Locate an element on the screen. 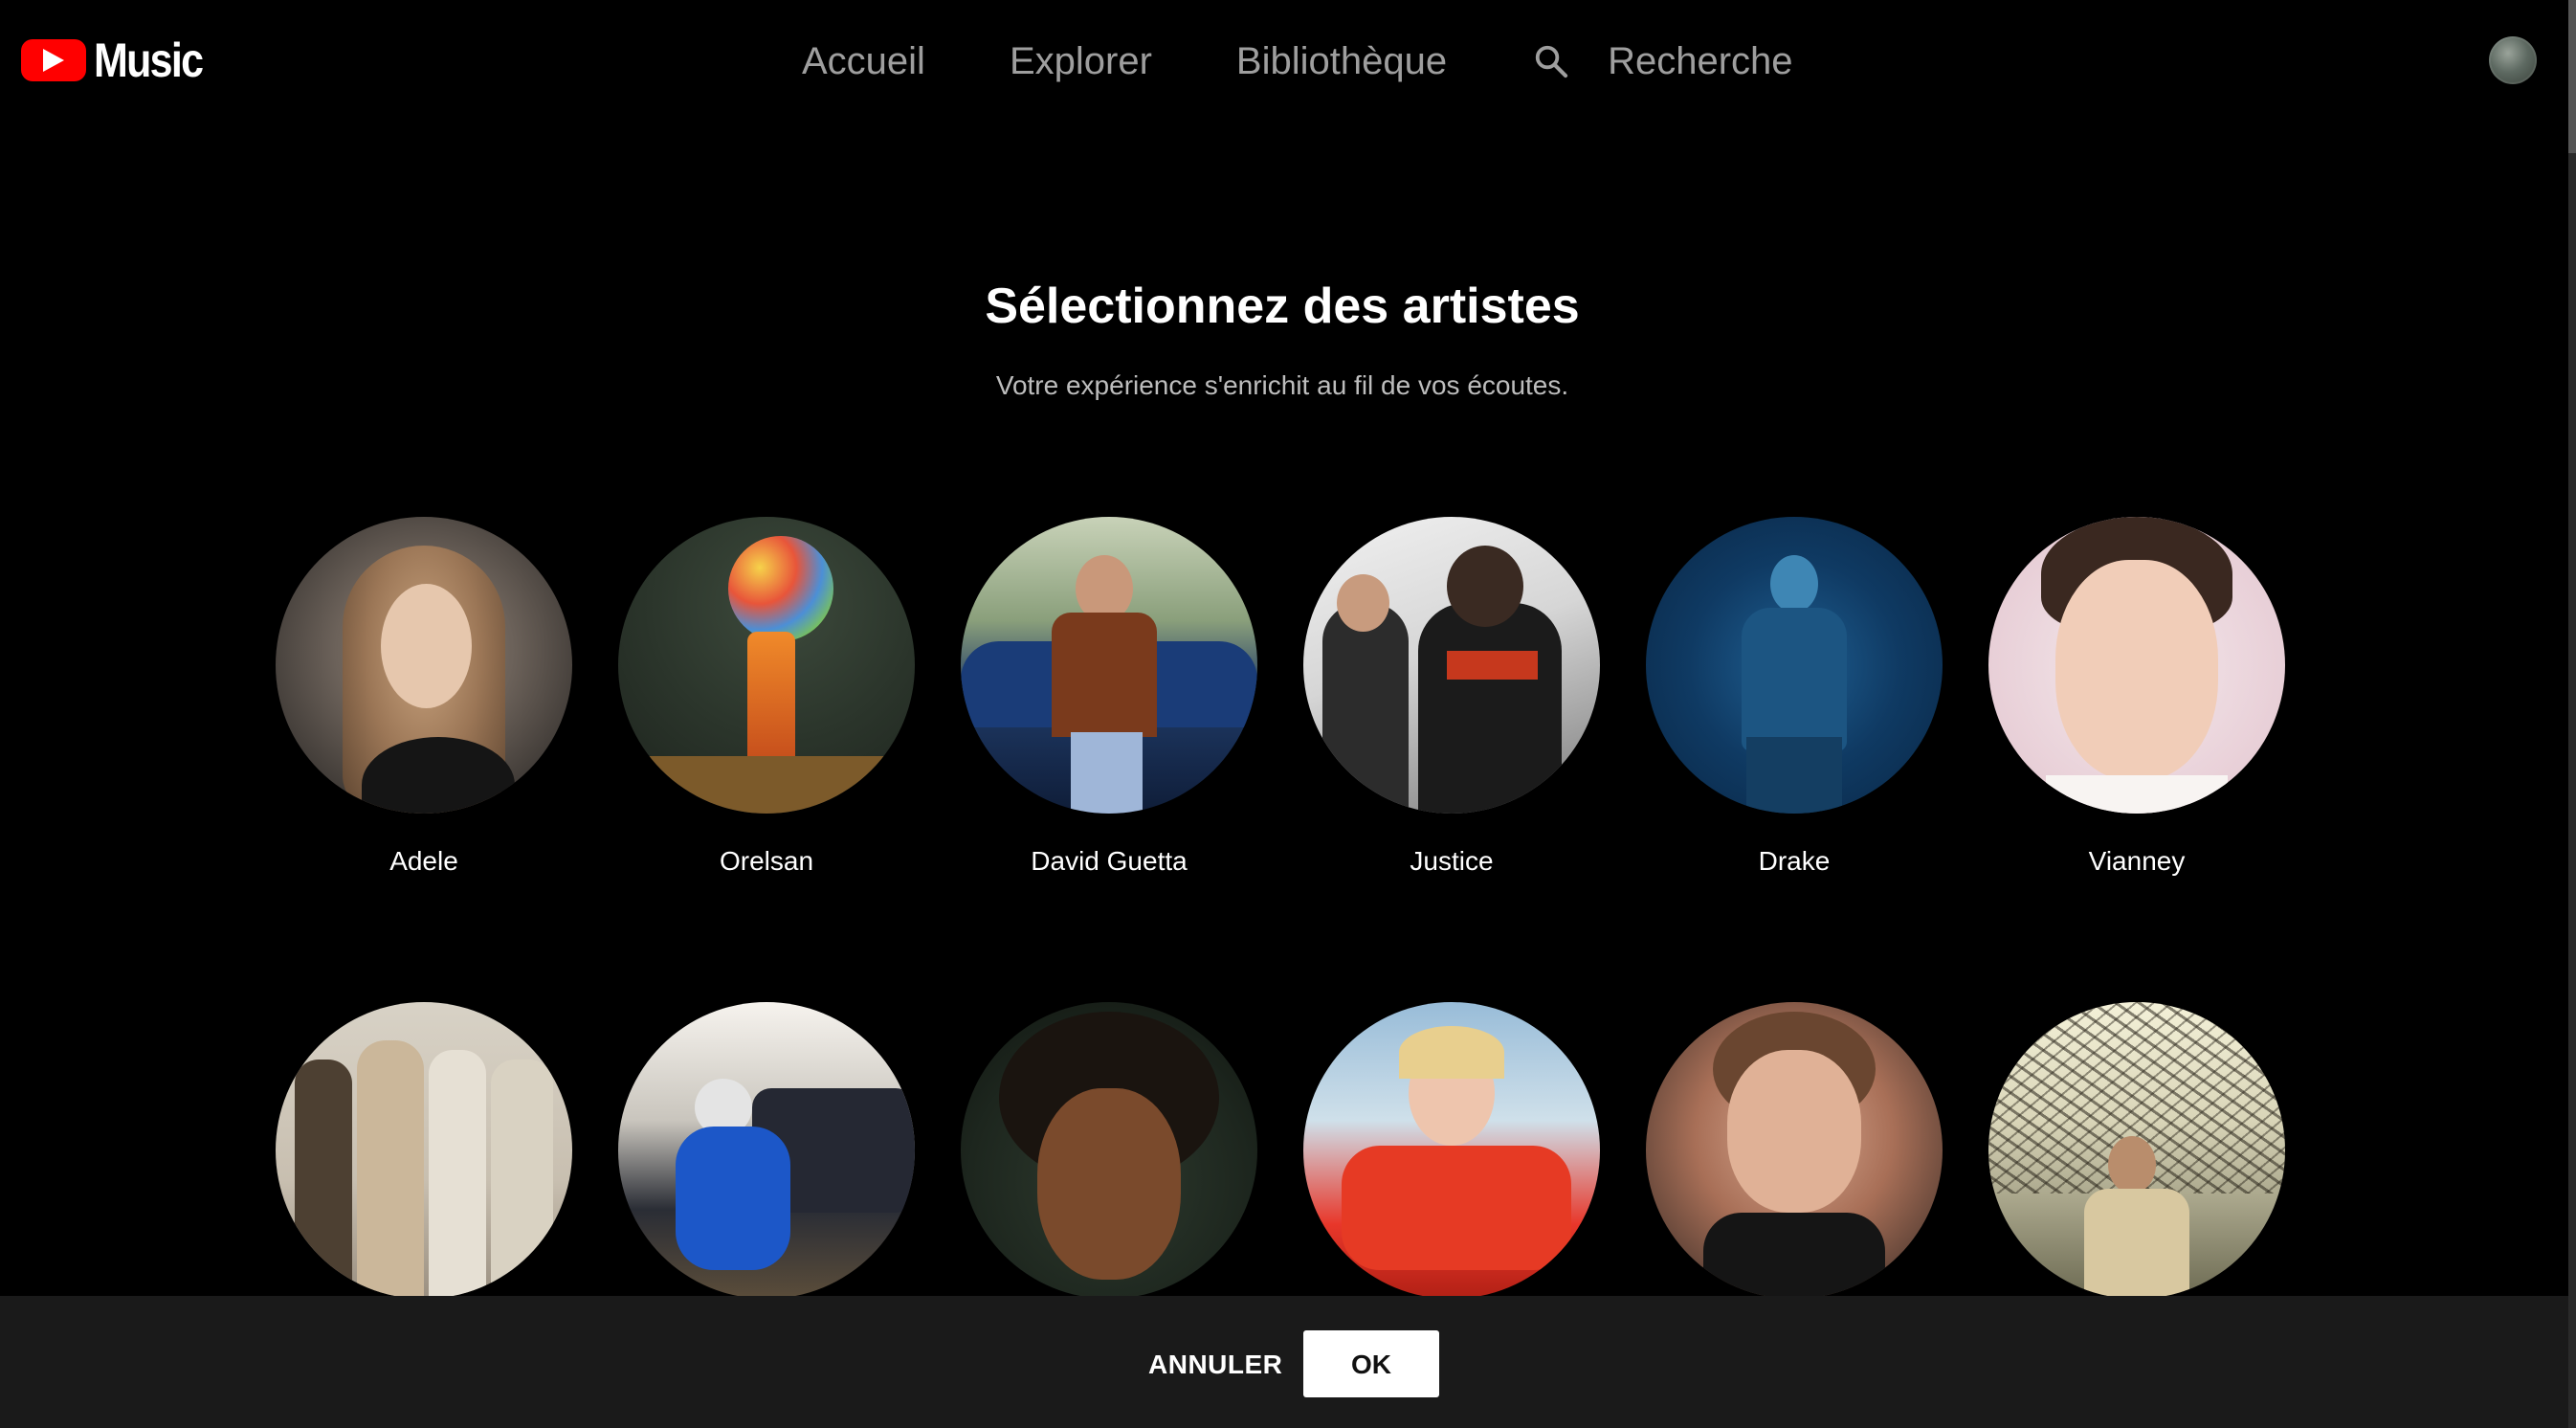  main-navigation: Accueil Explorer Bibliothèque Recherche is located at coordinates (1297, 61).